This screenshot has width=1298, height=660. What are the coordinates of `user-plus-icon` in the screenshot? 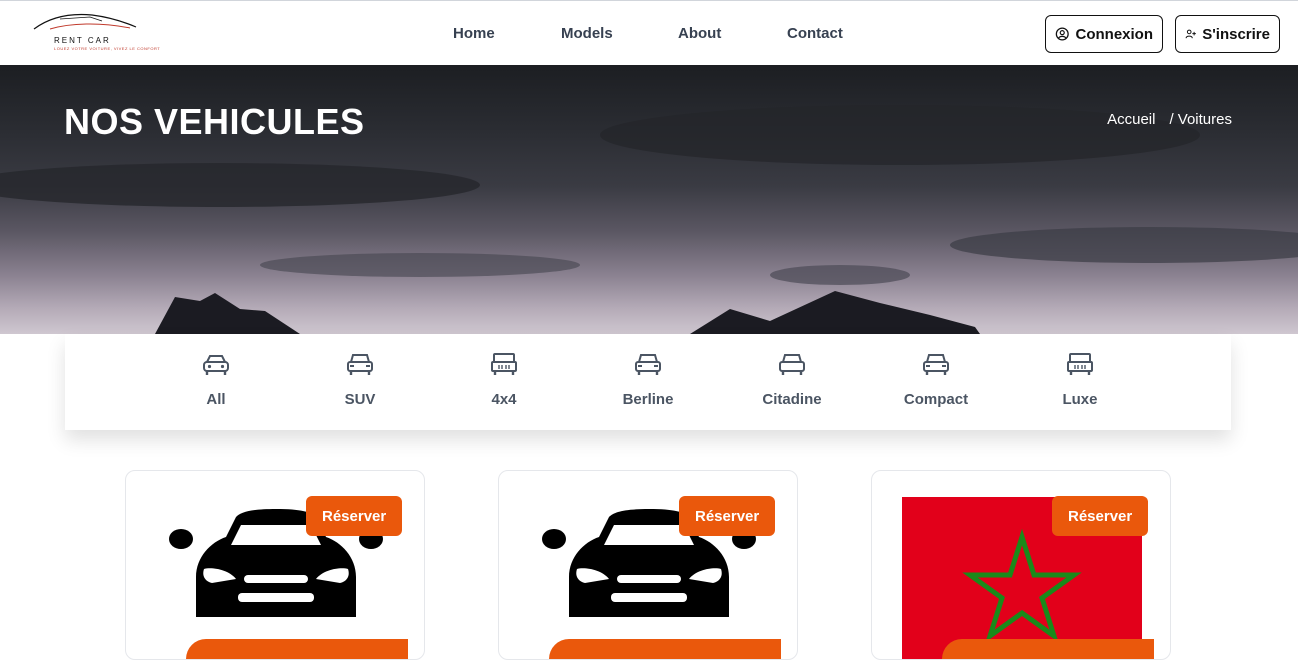 It's located at (1190, 34).